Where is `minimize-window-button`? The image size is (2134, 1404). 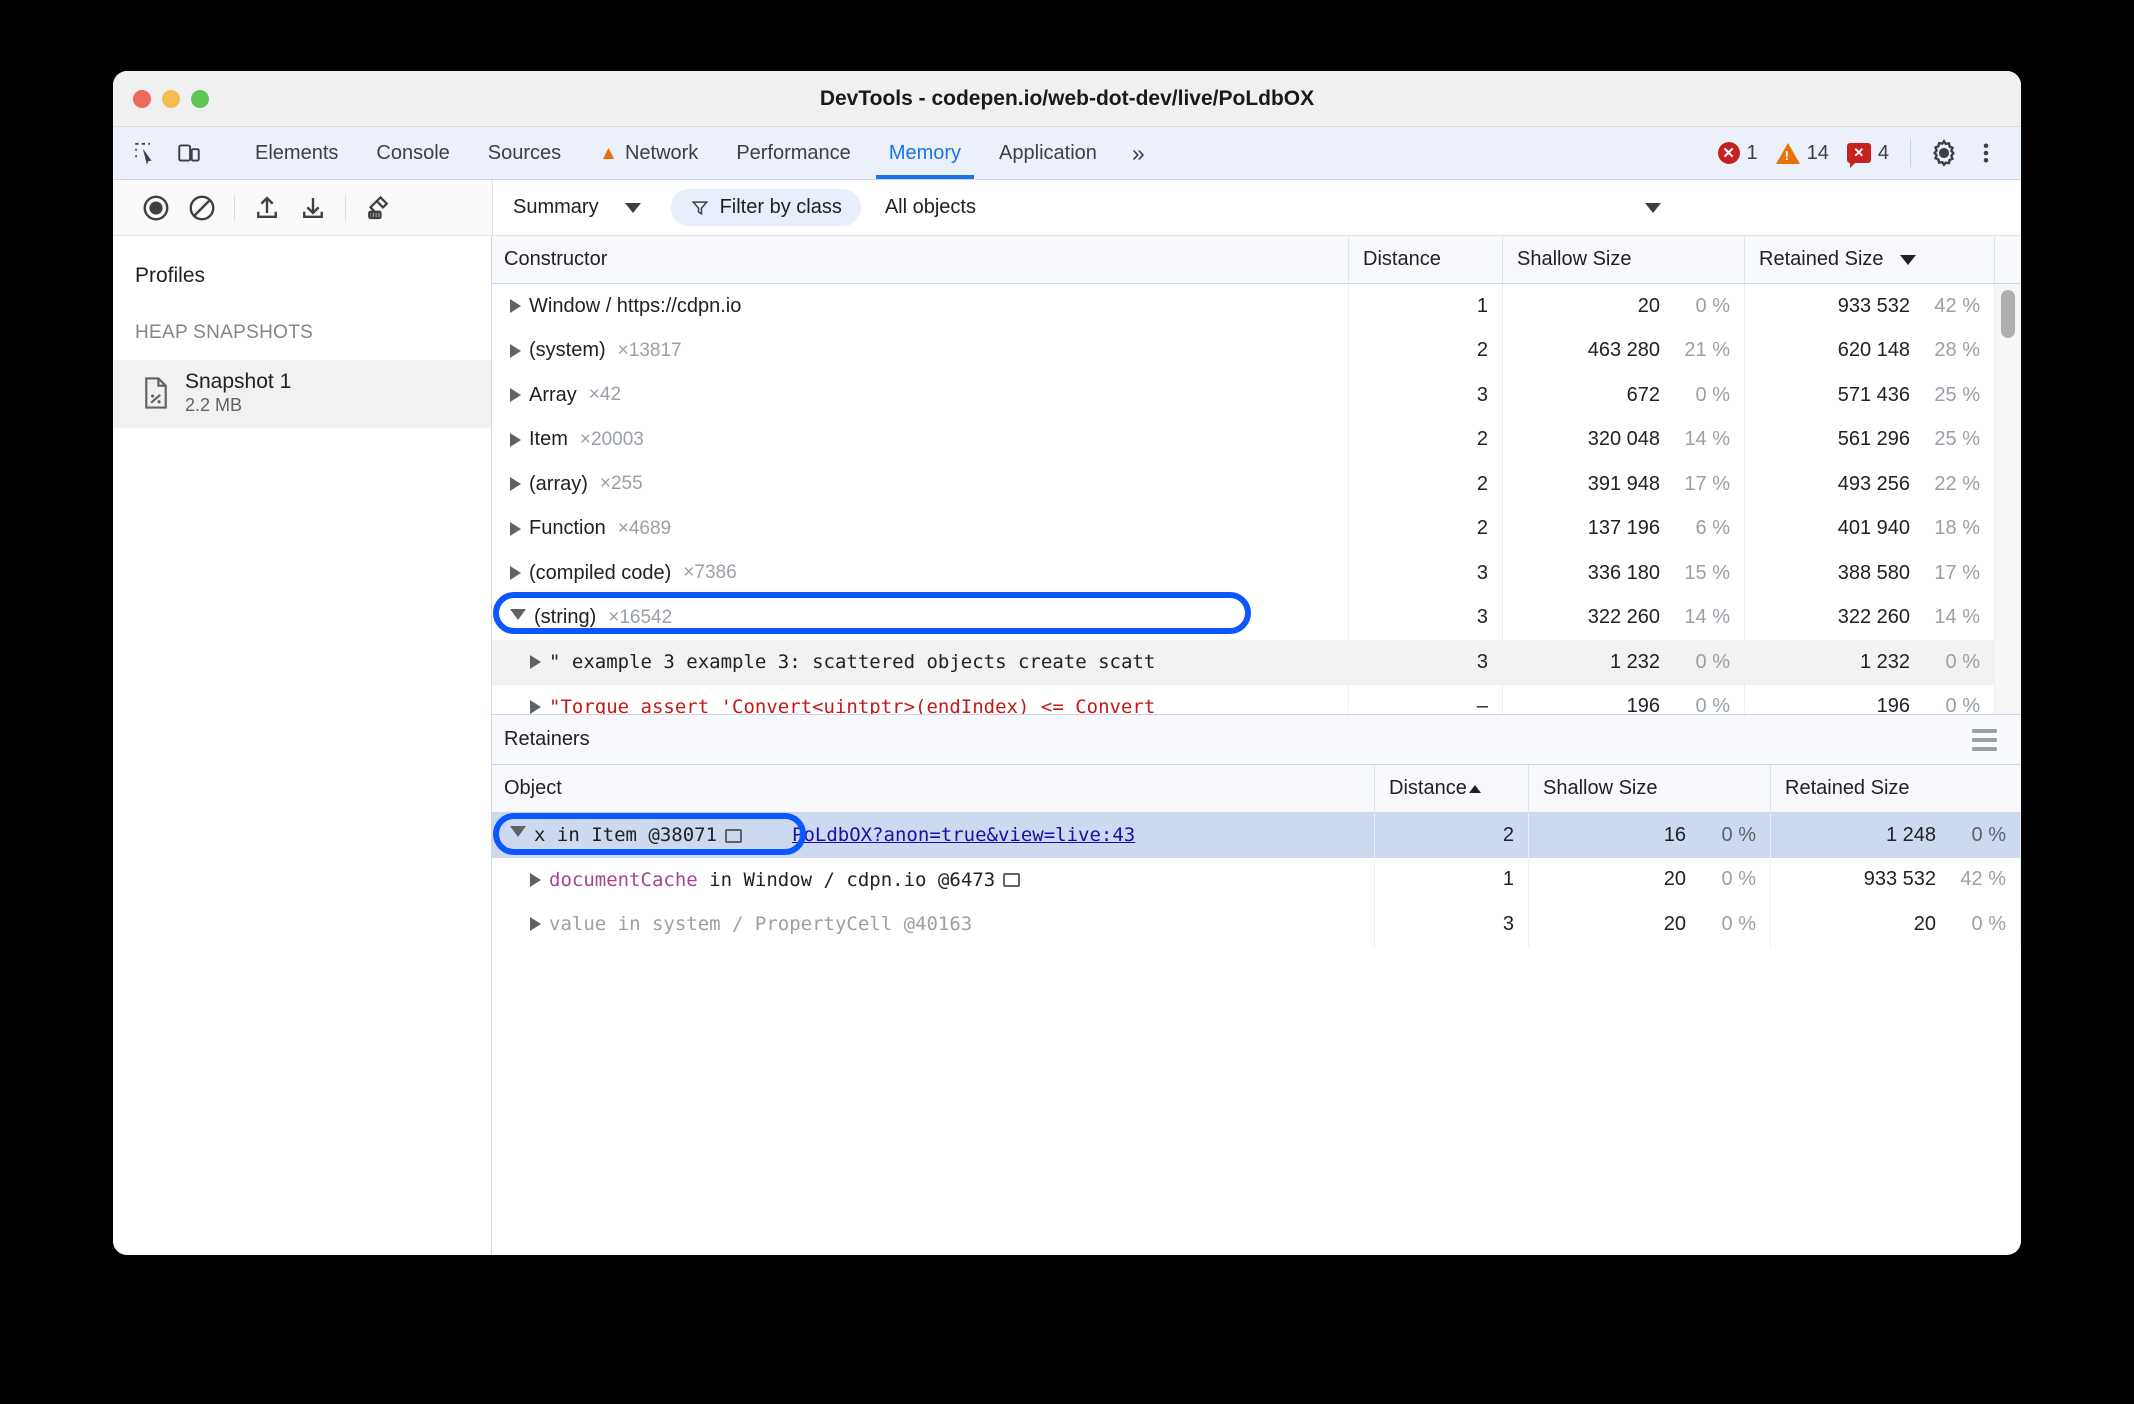 minimize-window-button is located at coordinates (171, 98).